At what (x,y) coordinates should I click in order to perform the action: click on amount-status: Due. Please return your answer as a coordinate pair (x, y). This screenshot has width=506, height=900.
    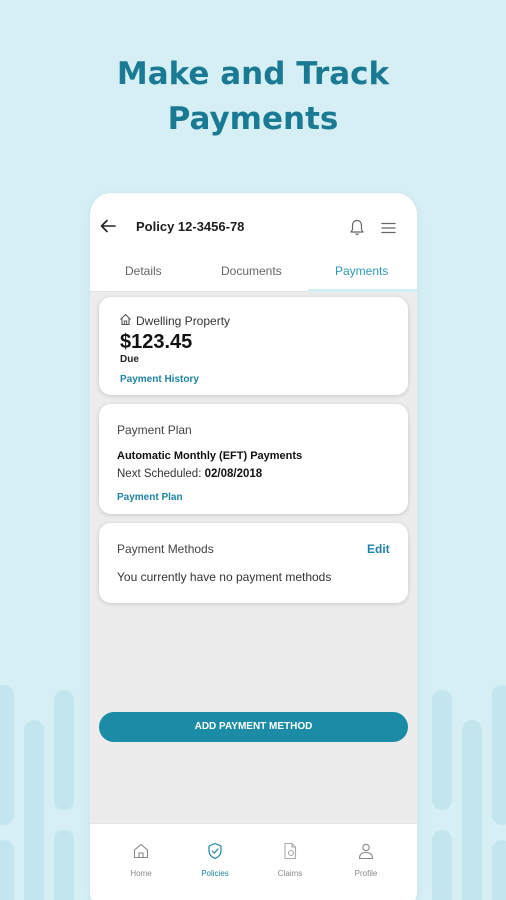
    Looking at the image, I should click on (129, 359).